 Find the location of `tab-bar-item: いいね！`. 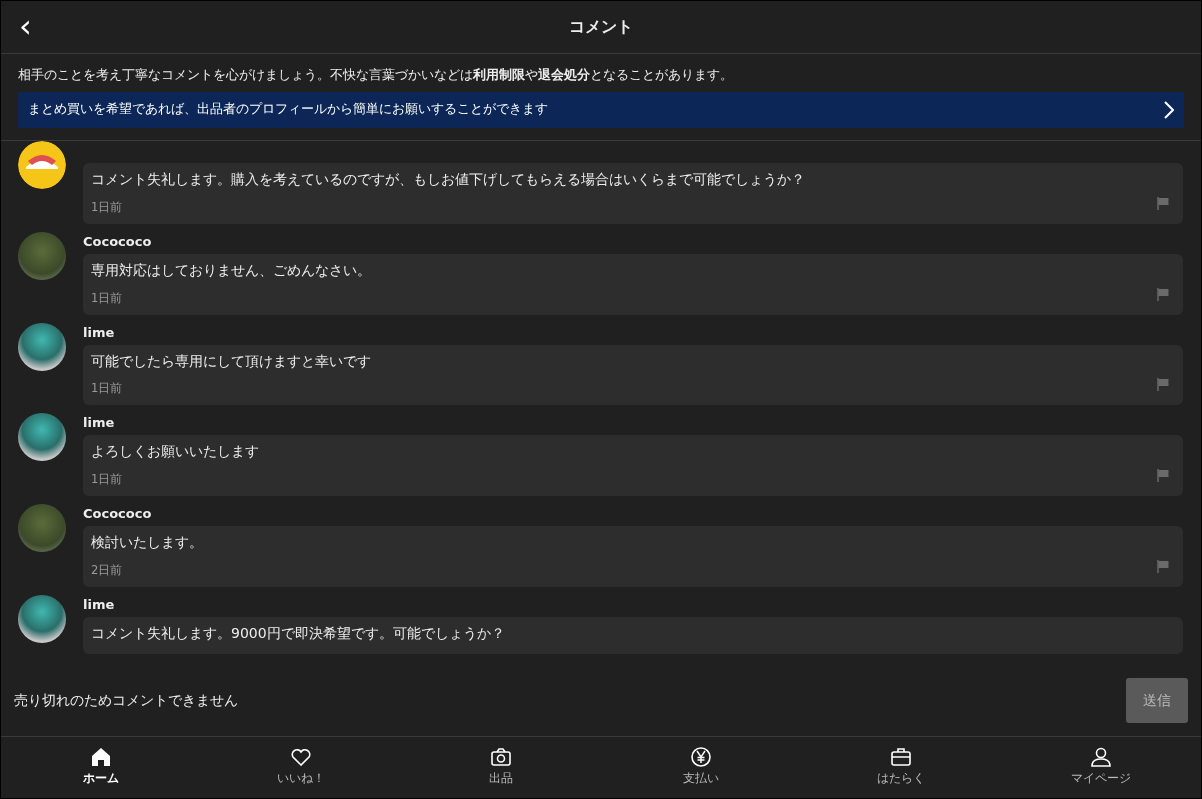

tab-bar-item: いいね！ is located at coordinates (301, 771).